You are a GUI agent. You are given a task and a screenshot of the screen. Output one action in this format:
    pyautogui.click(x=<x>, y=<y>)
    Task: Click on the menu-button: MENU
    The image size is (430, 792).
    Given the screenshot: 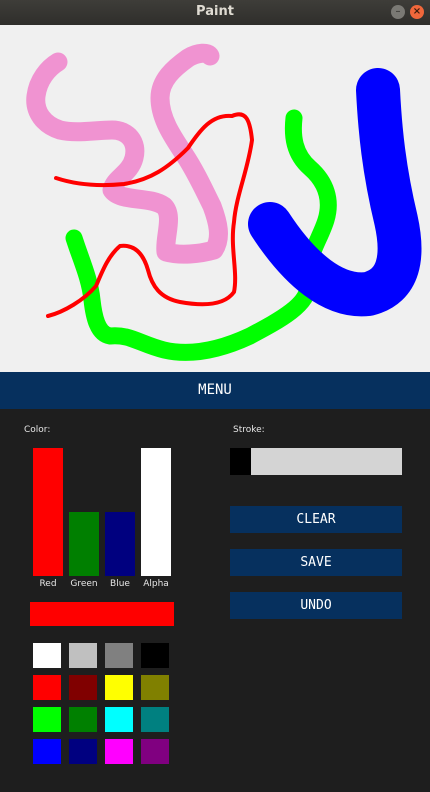 What is the action you would take?
    pyautogui.click(x=215, y=390)
    